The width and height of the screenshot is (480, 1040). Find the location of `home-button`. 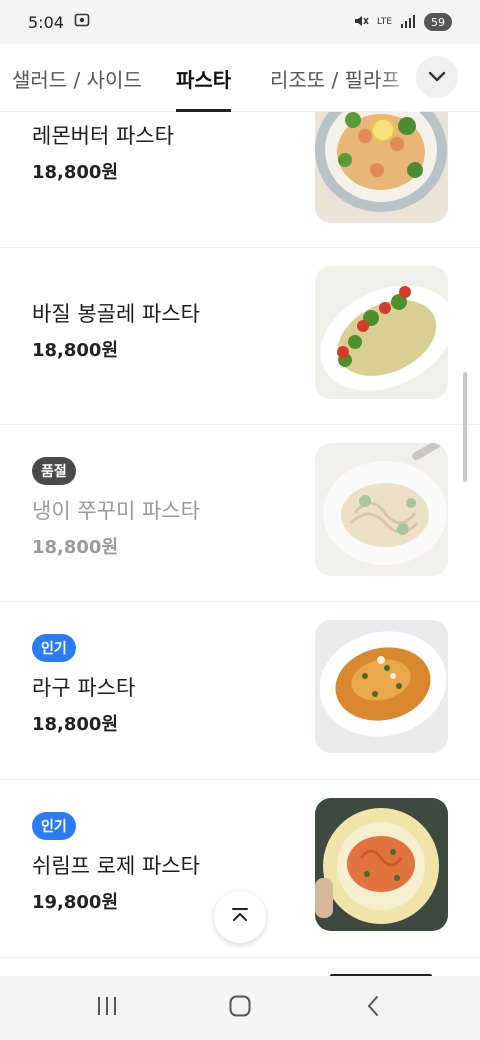

home-button is located at coordinates (240, 1008).